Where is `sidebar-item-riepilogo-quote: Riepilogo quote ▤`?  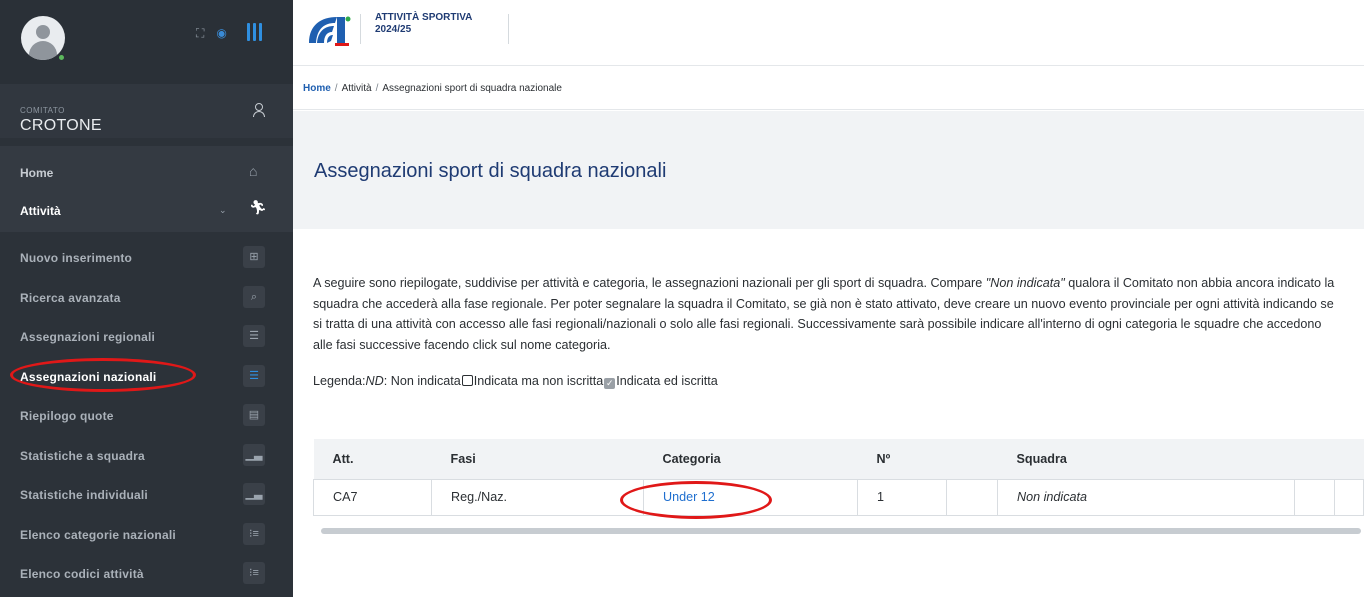 sidebar-item-riepilogo-quote: Riepilogo quote ▤ is located at coordinates (146, 415).